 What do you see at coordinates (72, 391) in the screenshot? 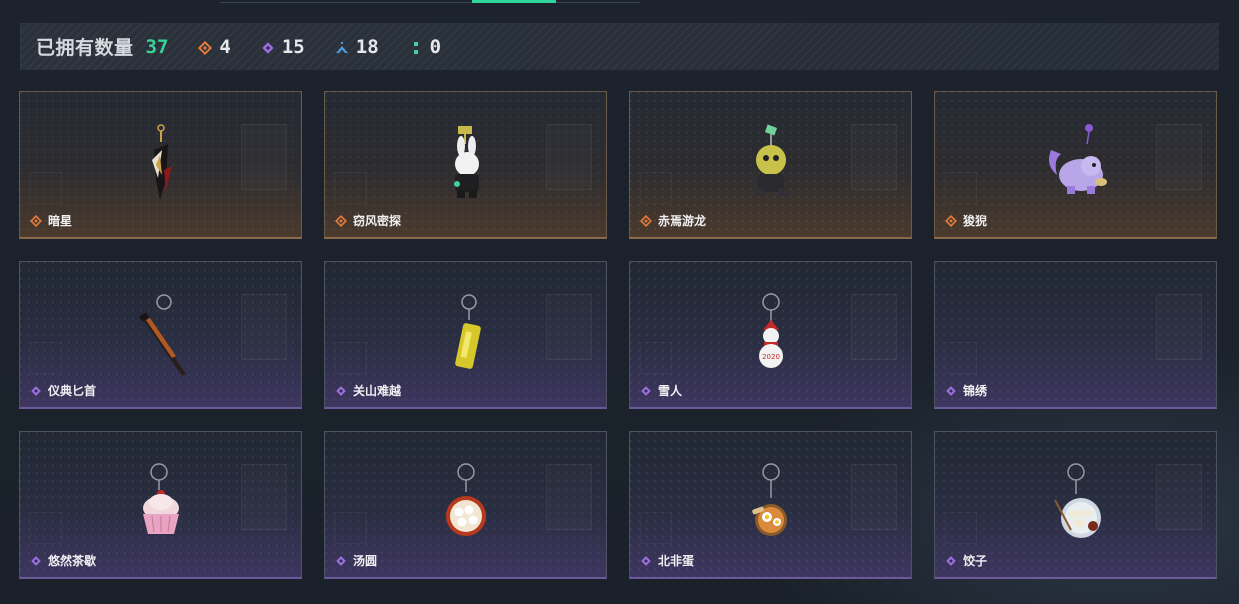
I see `charm-name-label: 仪典匕首` at bounding box center [72, 391].